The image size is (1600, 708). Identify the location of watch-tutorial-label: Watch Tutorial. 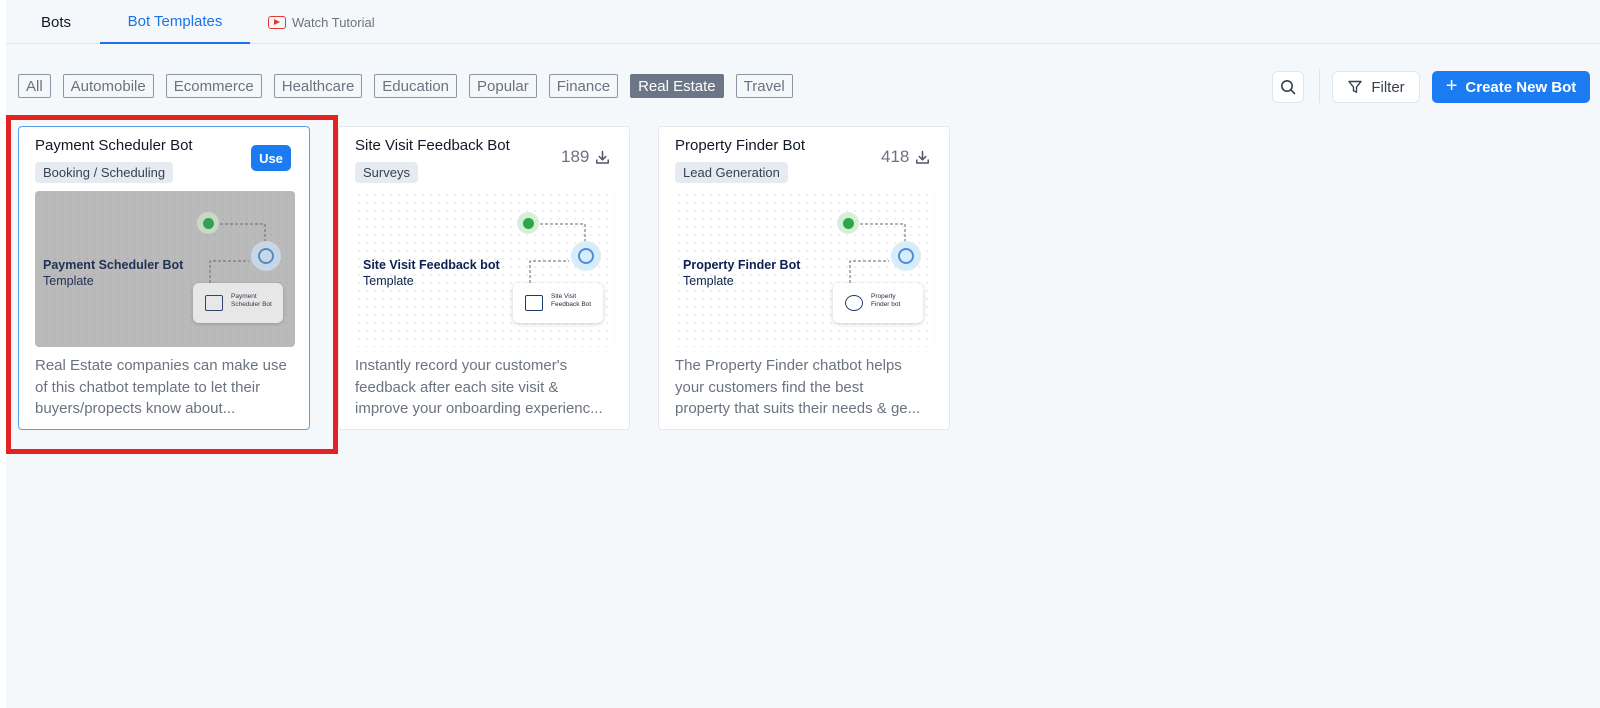
(333, 22).